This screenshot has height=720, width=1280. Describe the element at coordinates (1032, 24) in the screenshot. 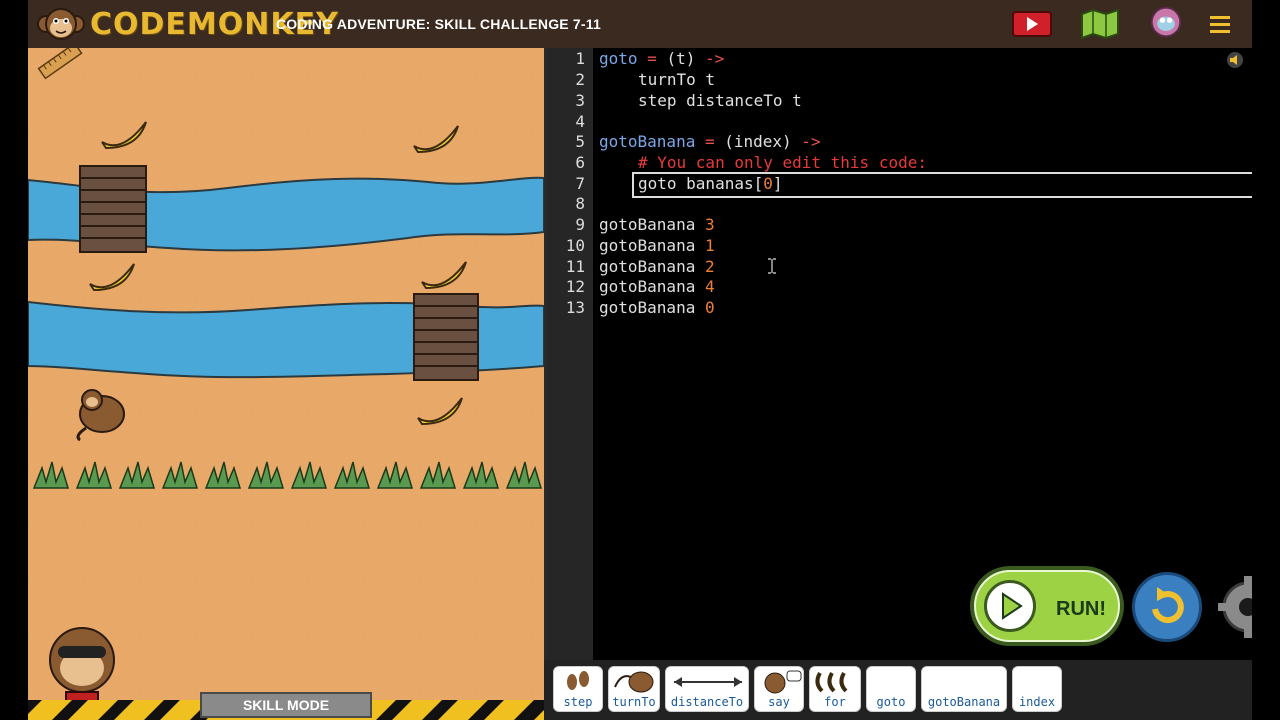

I see `video-icon` at that location.